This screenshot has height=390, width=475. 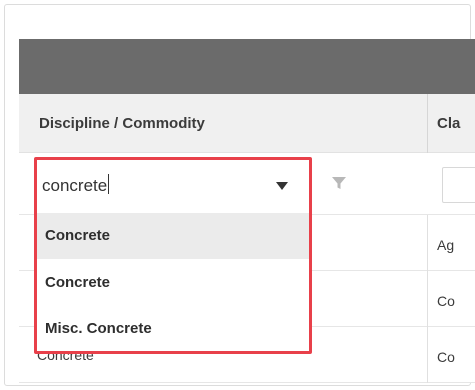 What do you see at coordinates (339, 183) in the screenshot?
I see `funnel-icon` at bounding box center [339, 183].